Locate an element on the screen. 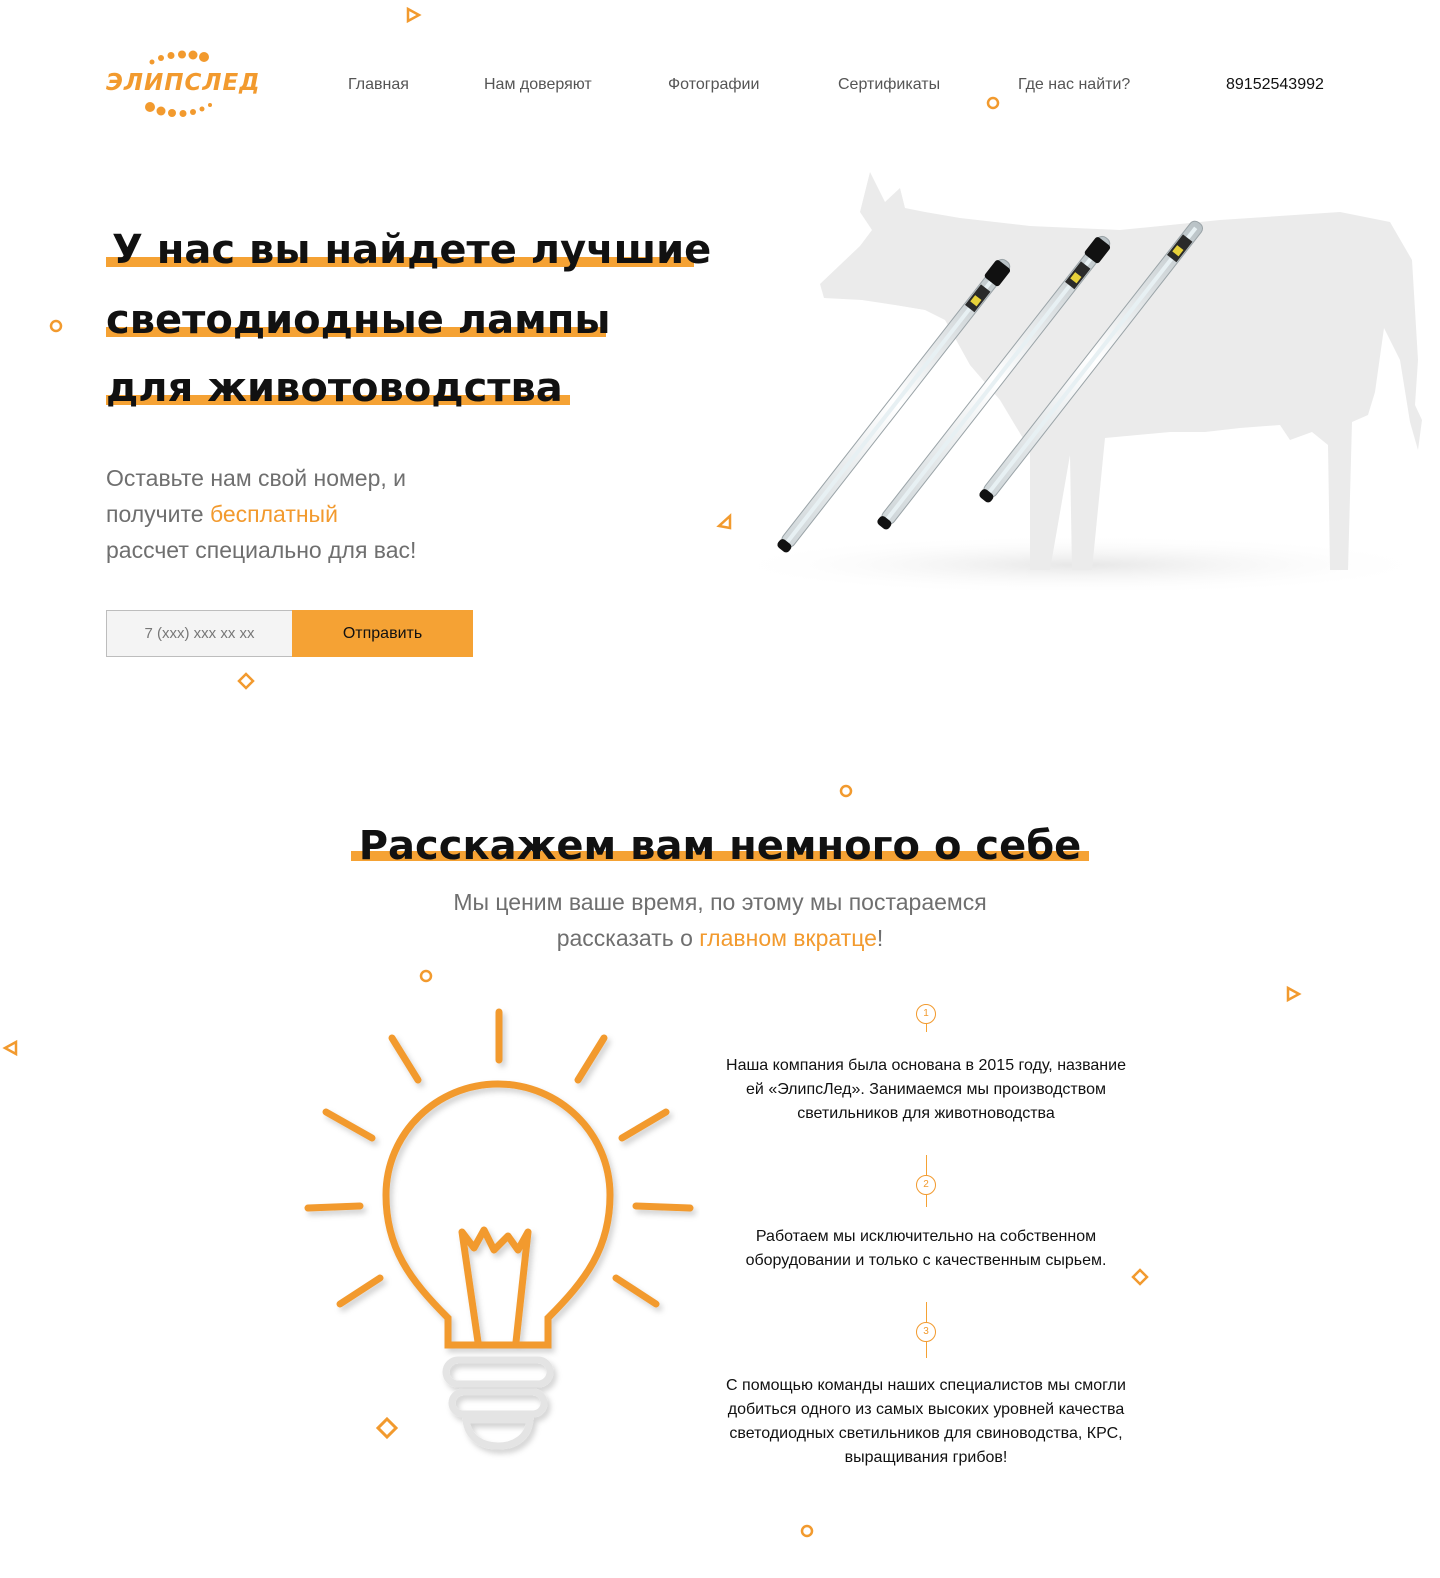 This screenshot has width=1440, height=1578. light-bulb-icon is located at coordinates (499, 1229).